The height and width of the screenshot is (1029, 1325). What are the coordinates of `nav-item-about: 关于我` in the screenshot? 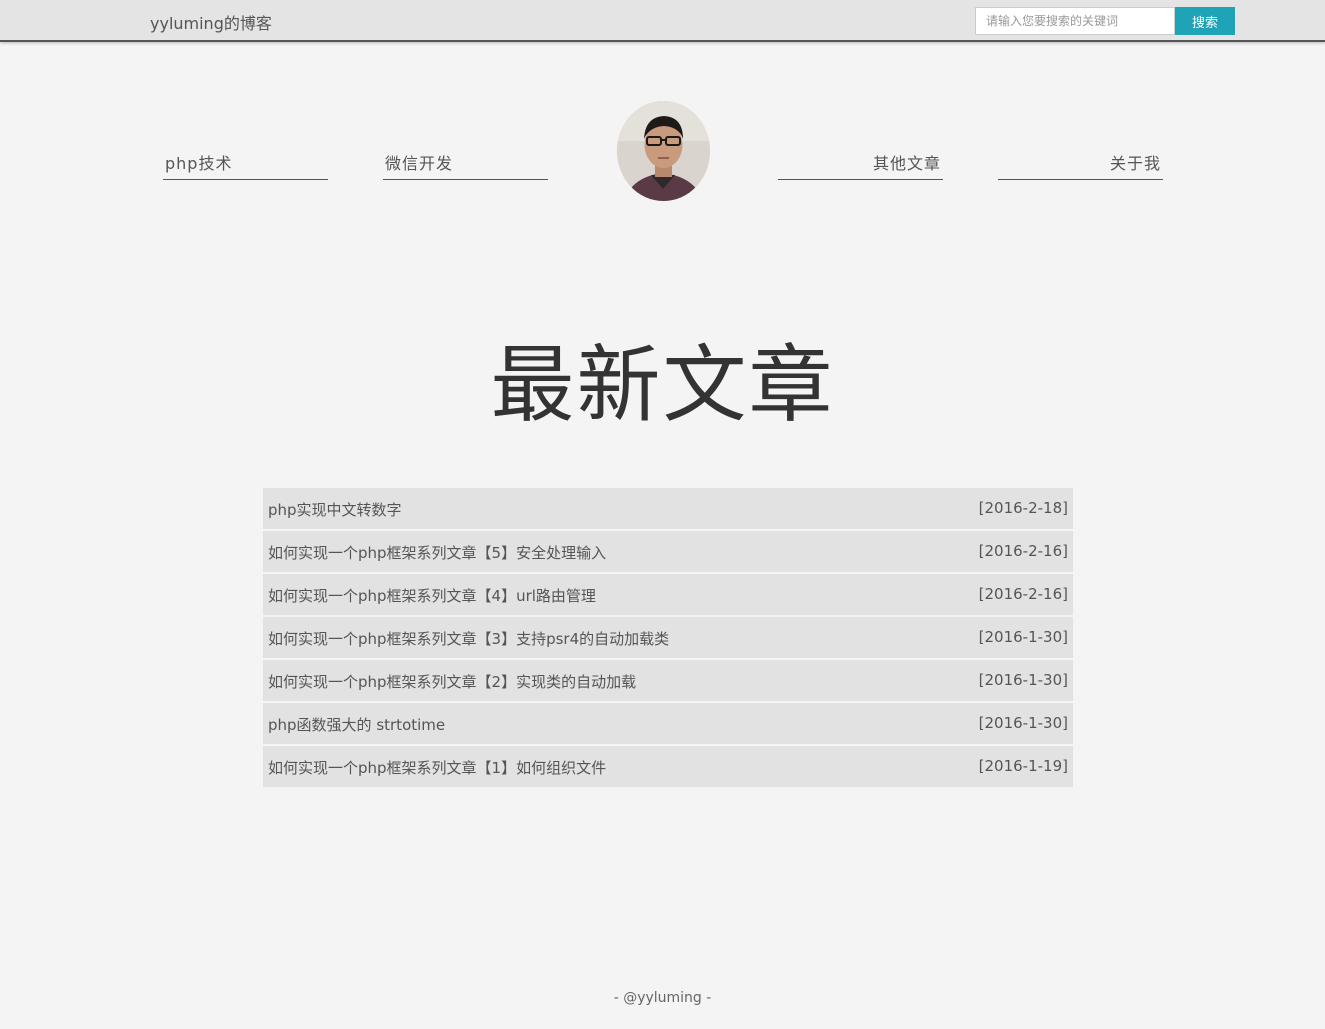 It's located at (1080, 165).